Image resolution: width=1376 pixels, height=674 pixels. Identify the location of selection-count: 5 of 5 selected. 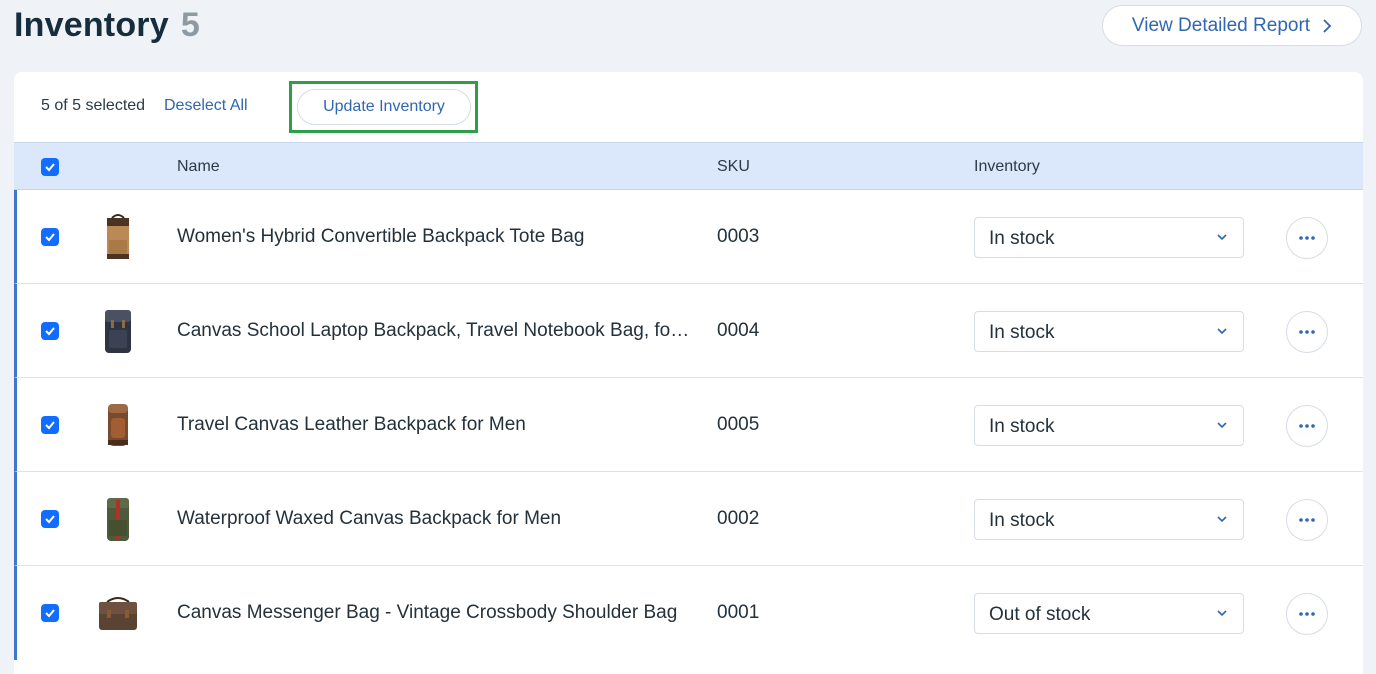
(93, 105).